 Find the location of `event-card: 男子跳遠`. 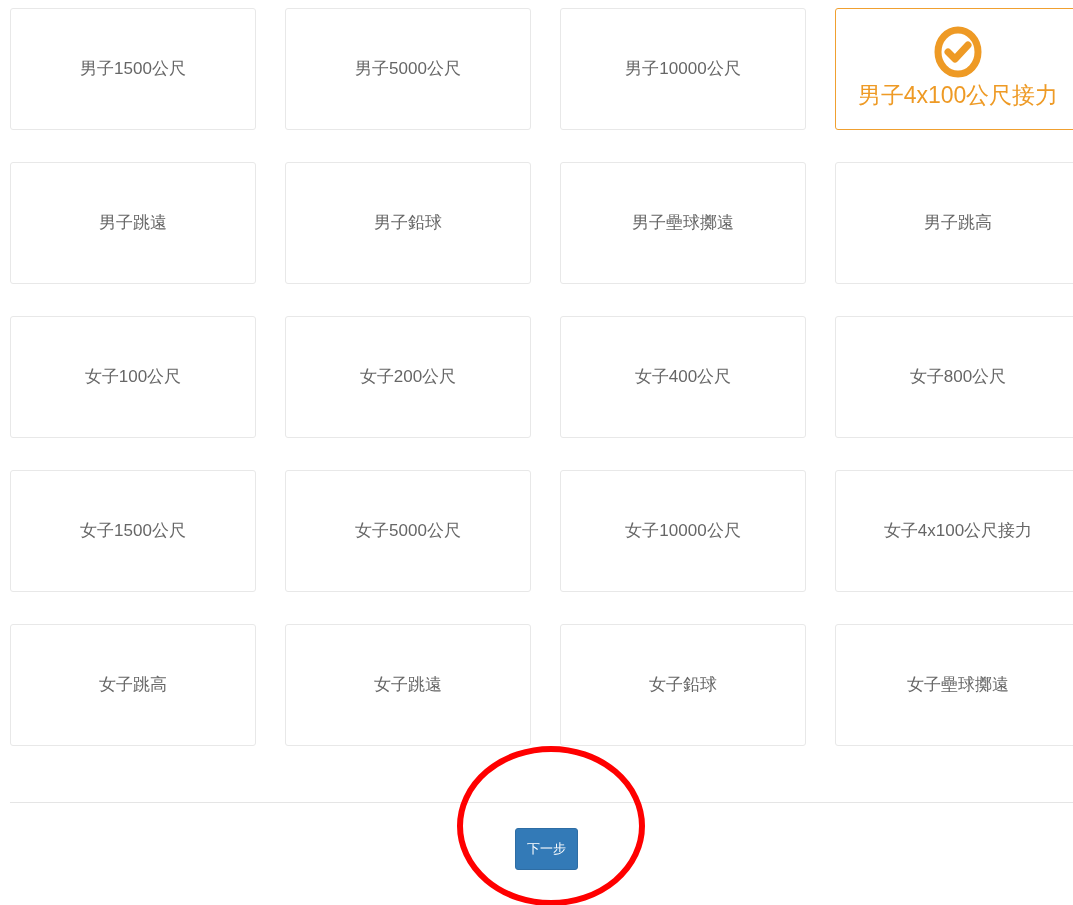

event-card: 男子跳遠 is located at coordinates (133, 223).